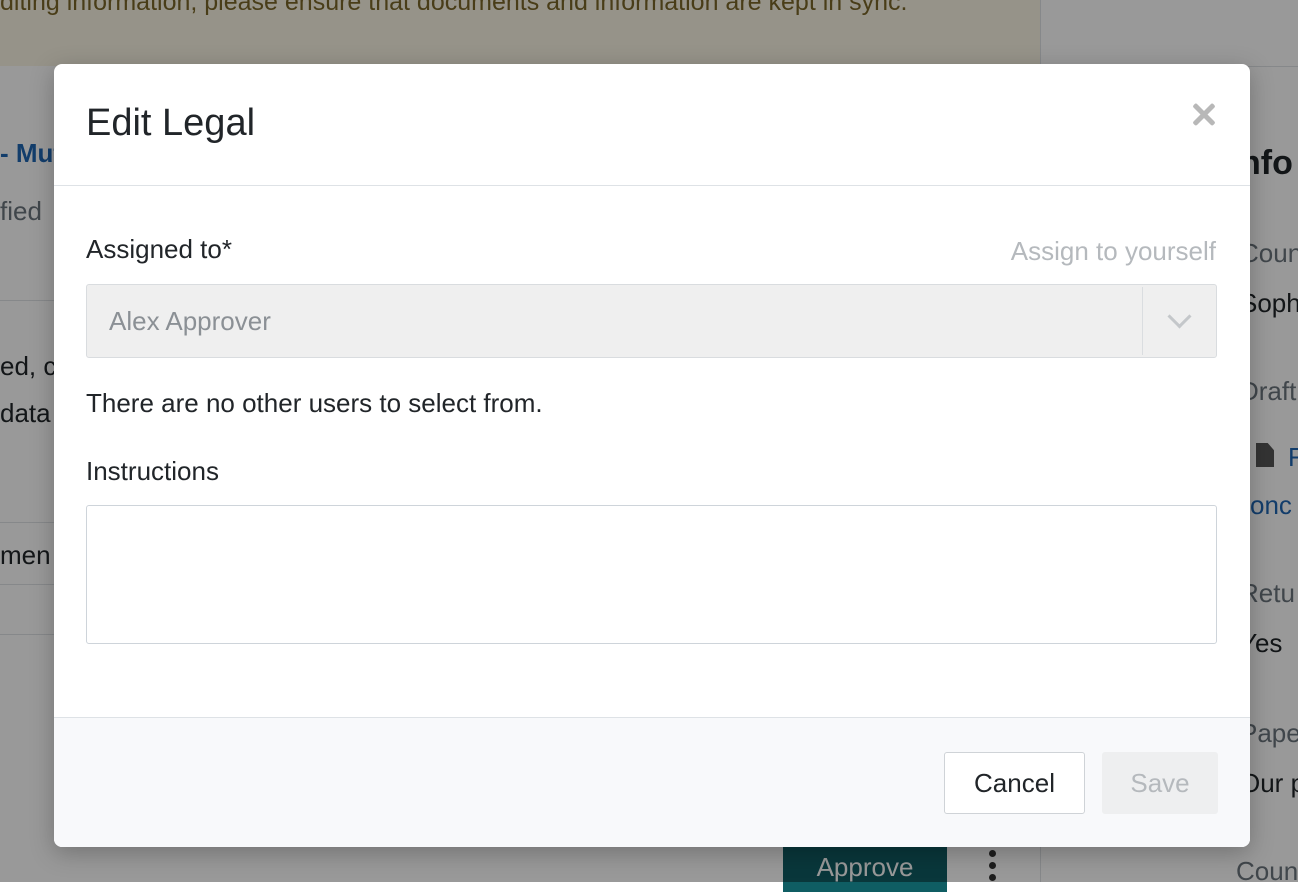 The width and height of the screenshot is (1298, 892). What do you see at coordinates (1014, 783) in the screenshot?
I see `cancel-button: Cancel` at bounding box center [1014, 783].